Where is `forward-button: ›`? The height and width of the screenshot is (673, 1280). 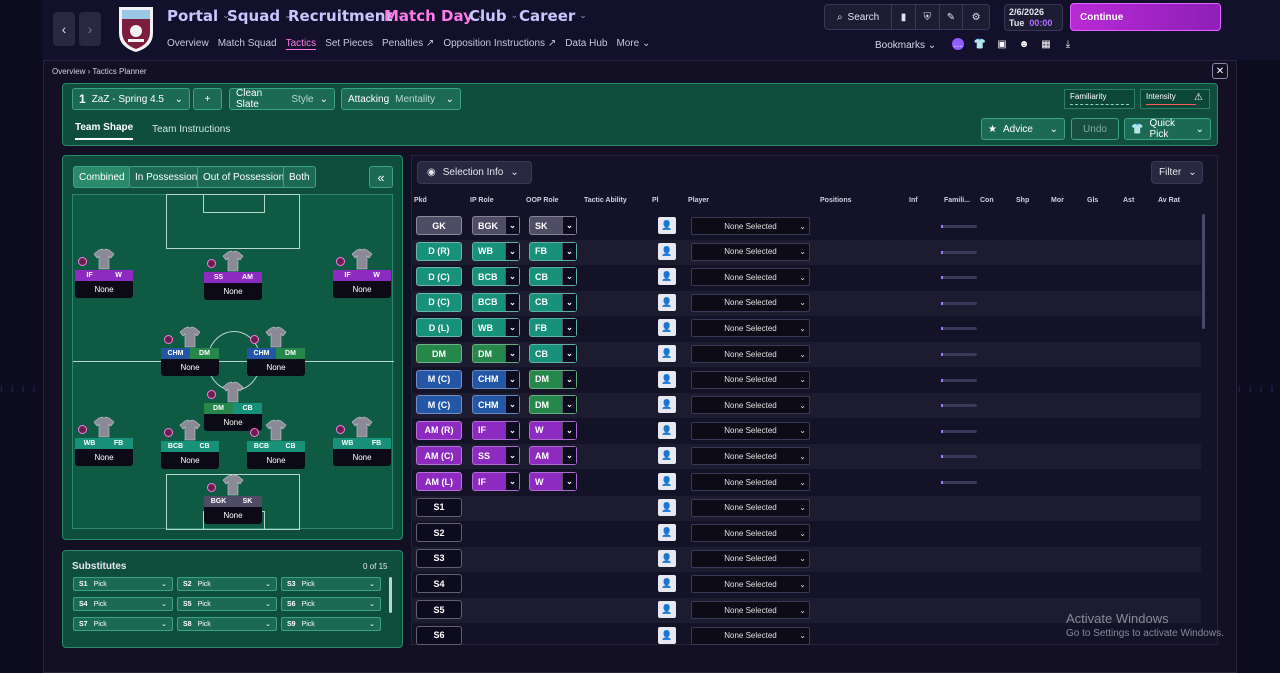 forward-button: › is located at coordinates (90, 29).